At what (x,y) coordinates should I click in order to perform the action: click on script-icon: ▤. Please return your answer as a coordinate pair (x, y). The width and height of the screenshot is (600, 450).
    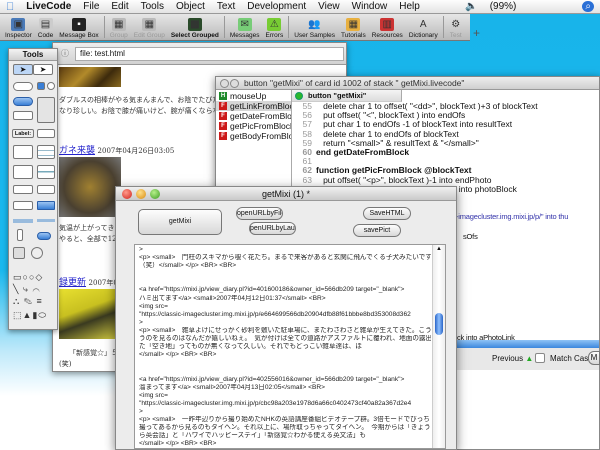
    Looking at the image, I should click on (45, 24).